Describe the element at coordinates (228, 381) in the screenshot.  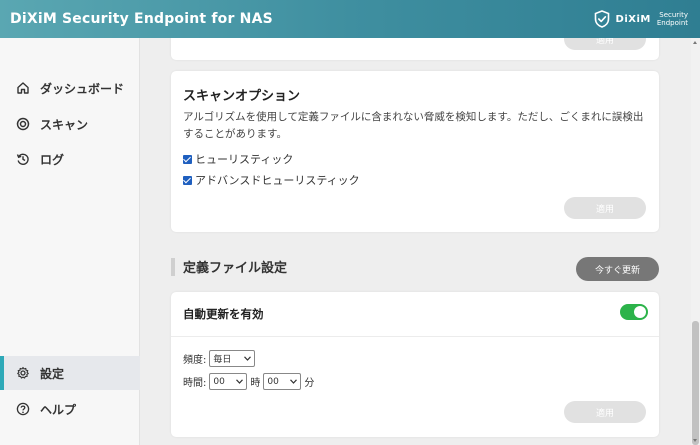
I see `hour-select: 00` at that location.